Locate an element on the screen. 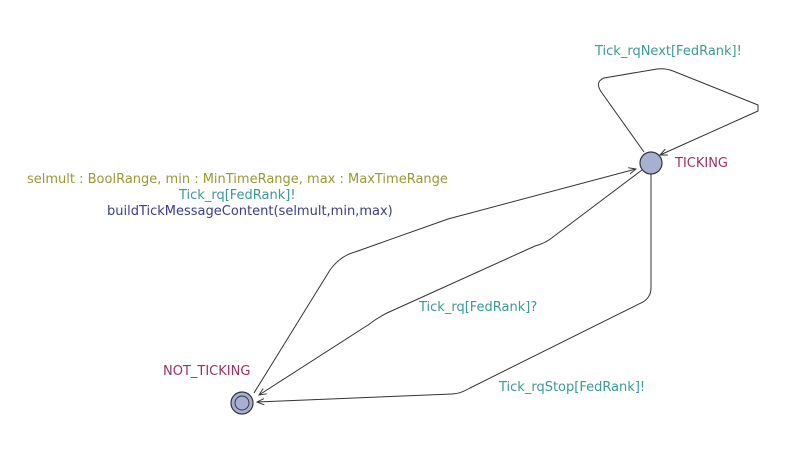 Image resolution: width=805 pixels, height=468 pixels. initial-location-marker is located at coordinates (242, 403).